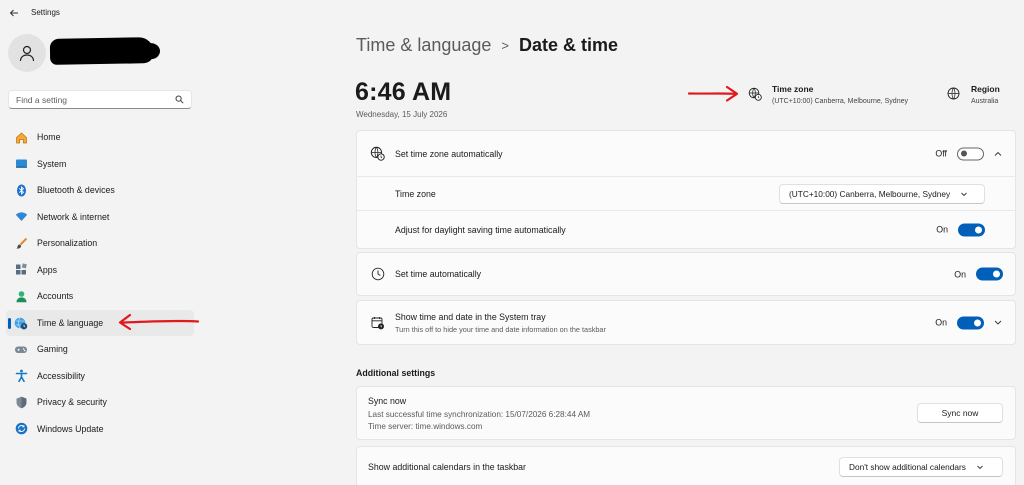 The height and width of the screenshot is (485, 1024). I want to click on avatar, so click(27, 53).